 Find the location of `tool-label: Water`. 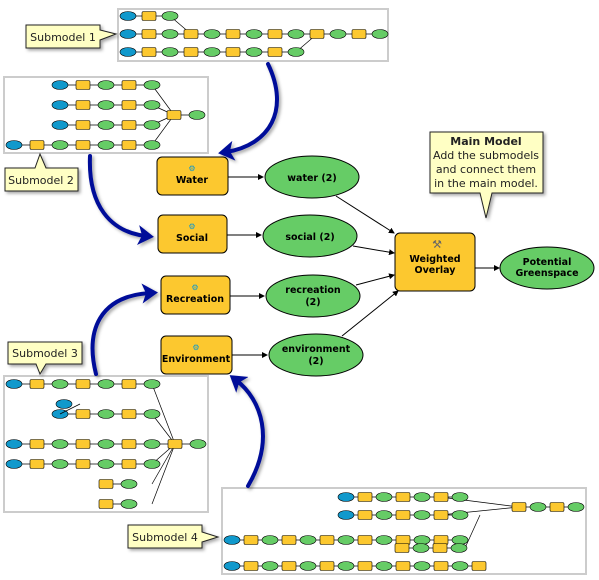

tool-label: Water is located at coordinates (192, 180).